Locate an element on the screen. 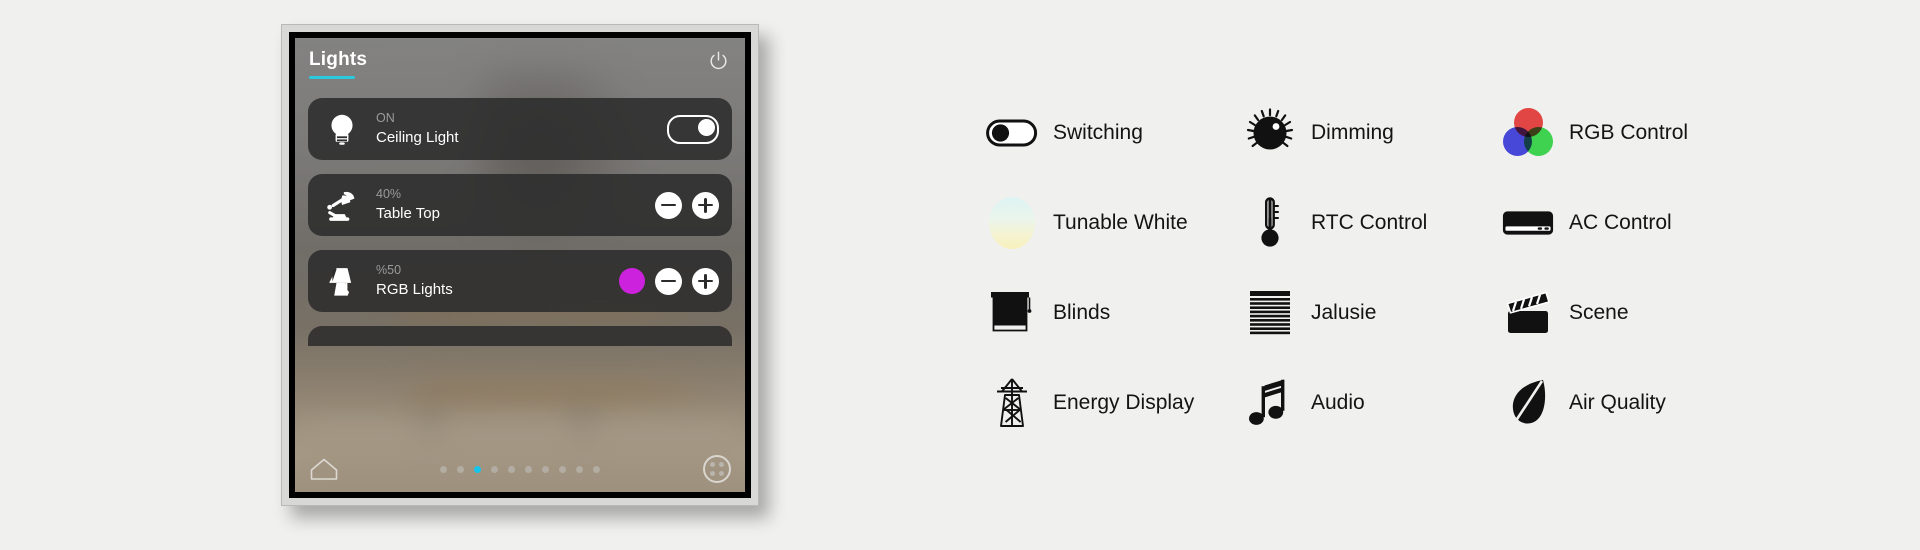 Image resolution: width=1920 pixels, height=550 pixels. device-card-next-partial is located at coordinates (520, 336).